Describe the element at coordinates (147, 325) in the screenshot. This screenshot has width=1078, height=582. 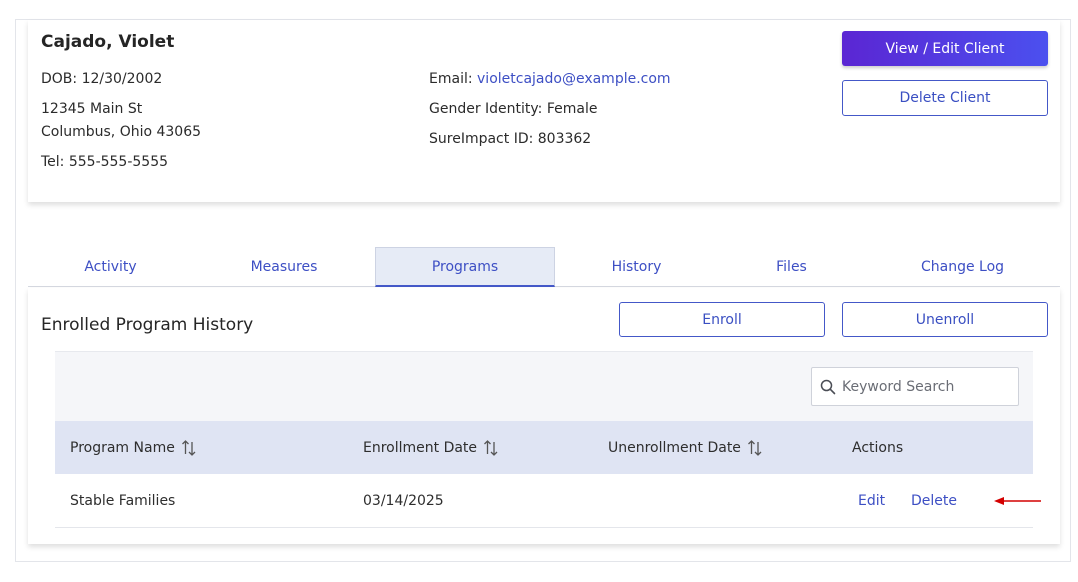
I see `panel-title: Enrolled Program History` at that location.